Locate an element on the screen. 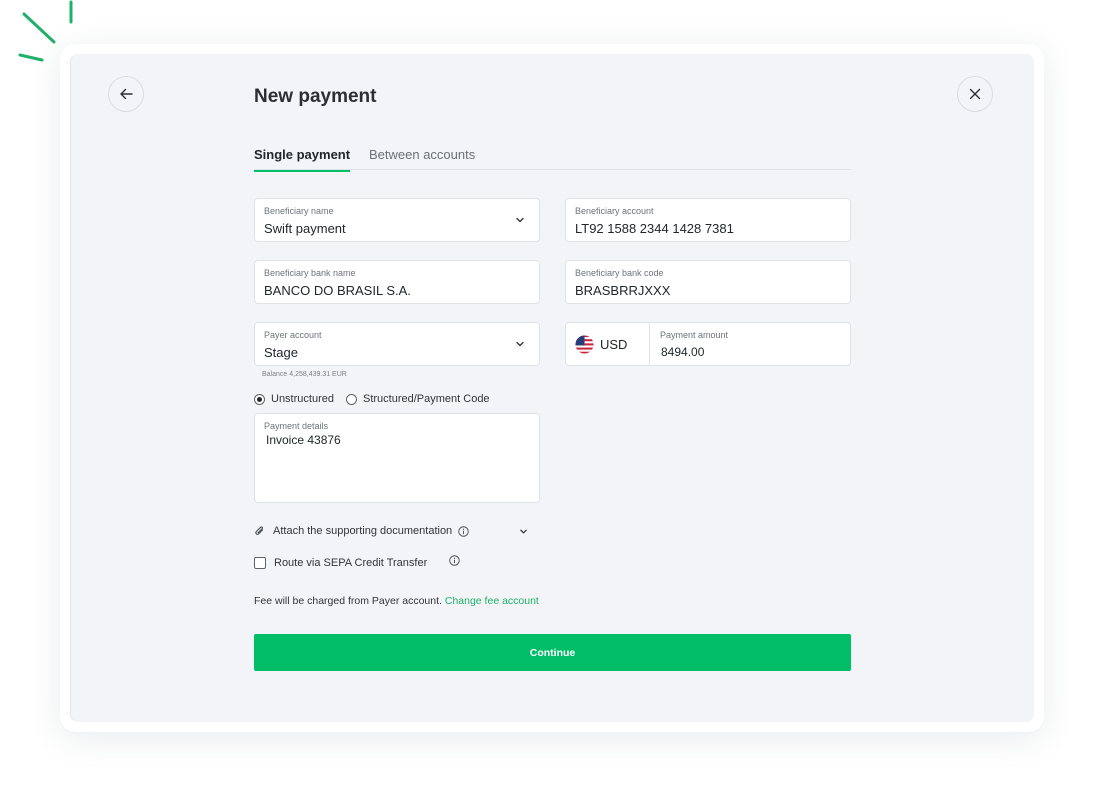 This screenshot has height=812, width=1104. payment-details-value: Invoice 43876 is located at coordinates (303, 440).